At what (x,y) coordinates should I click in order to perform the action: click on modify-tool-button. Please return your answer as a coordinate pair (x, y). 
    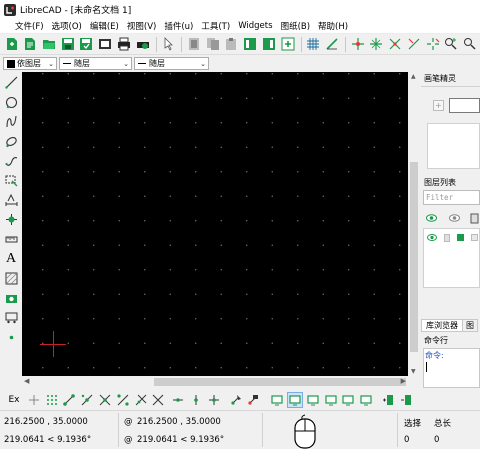
    Looking at the image, I should click on (11, 220).